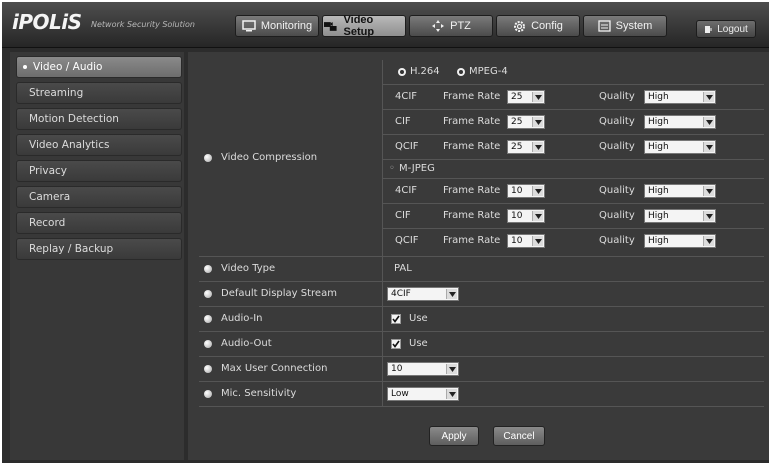 The height and width of the screenshot is (463, 769). Describe the element at coordinates (249, 26) in the screenshot. I see `monitor-icon` at that location.